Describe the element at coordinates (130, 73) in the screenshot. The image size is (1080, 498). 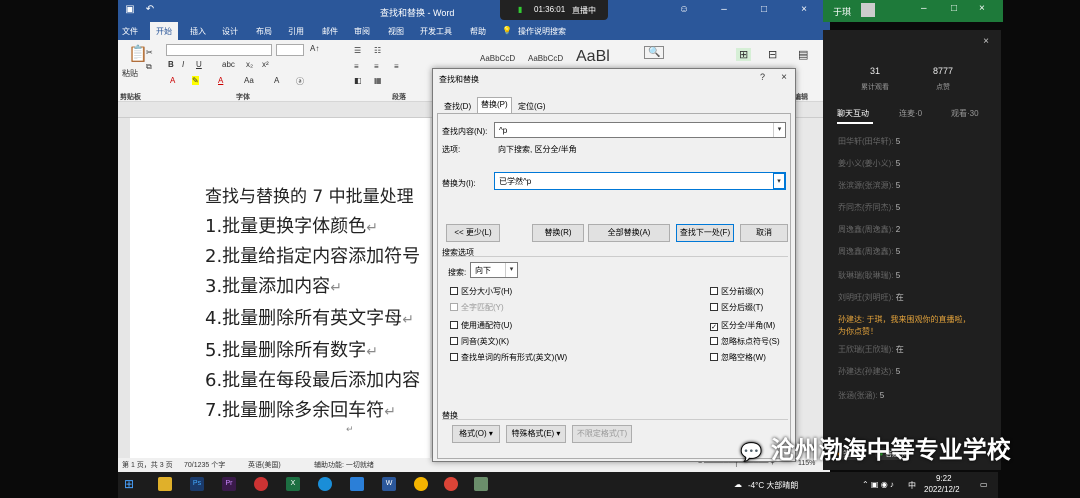
I see `paste-button: 粘贴` at that location.